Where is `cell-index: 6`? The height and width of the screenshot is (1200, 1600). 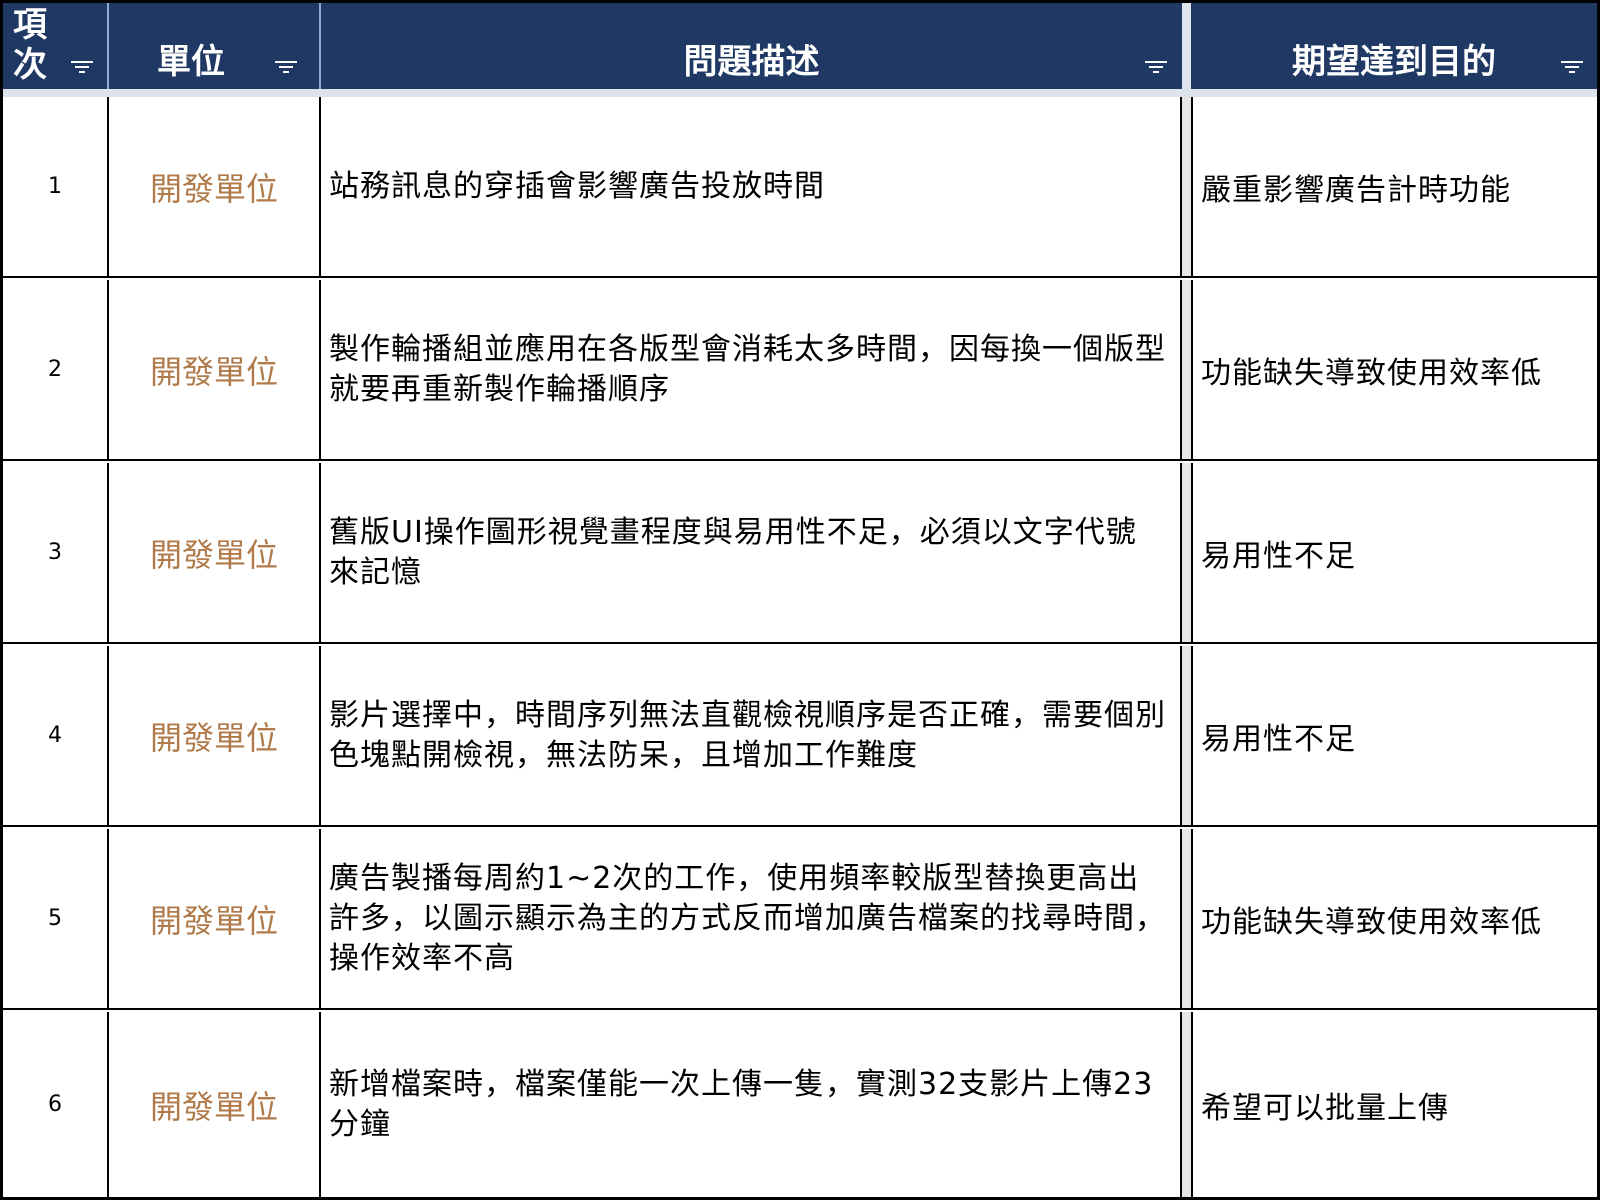 cell-index: 6 is located at coordinates (56, 1104).